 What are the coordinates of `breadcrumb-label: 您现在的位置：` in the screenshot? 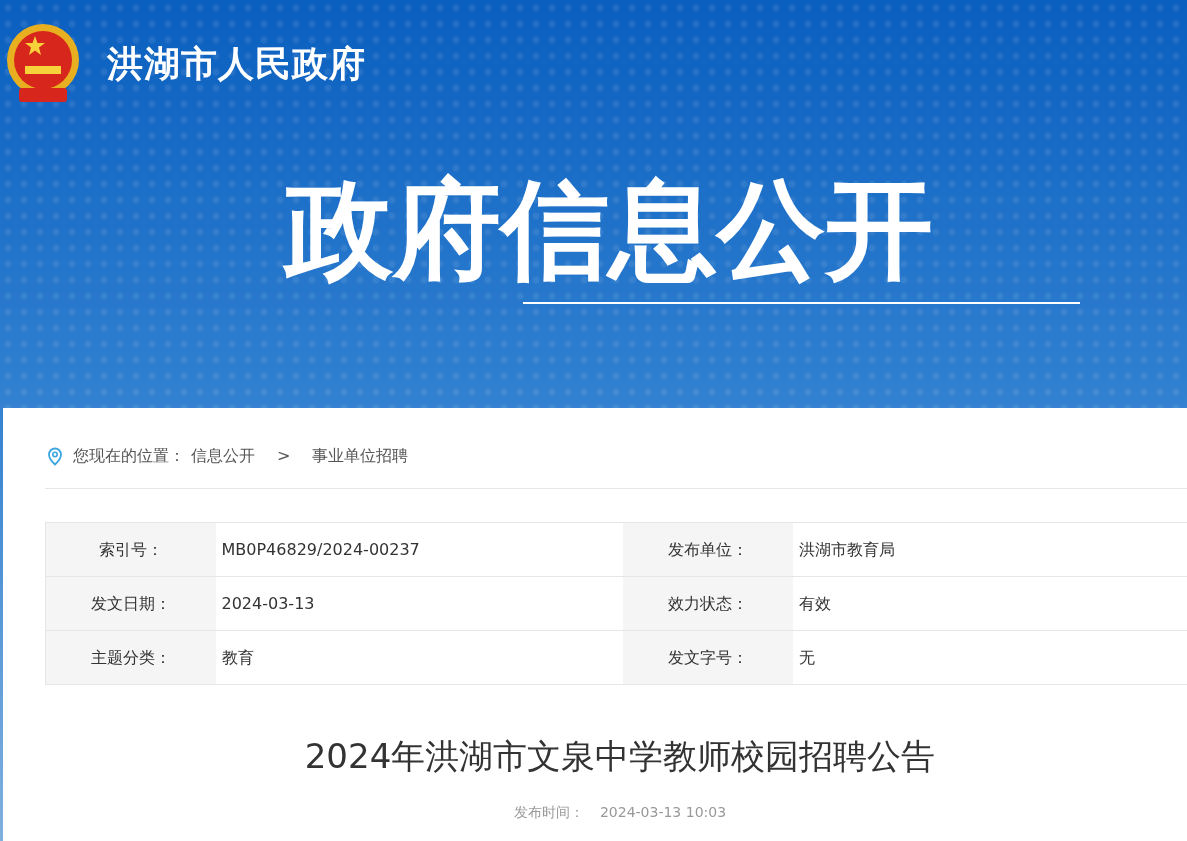 It's located at (129, 456).